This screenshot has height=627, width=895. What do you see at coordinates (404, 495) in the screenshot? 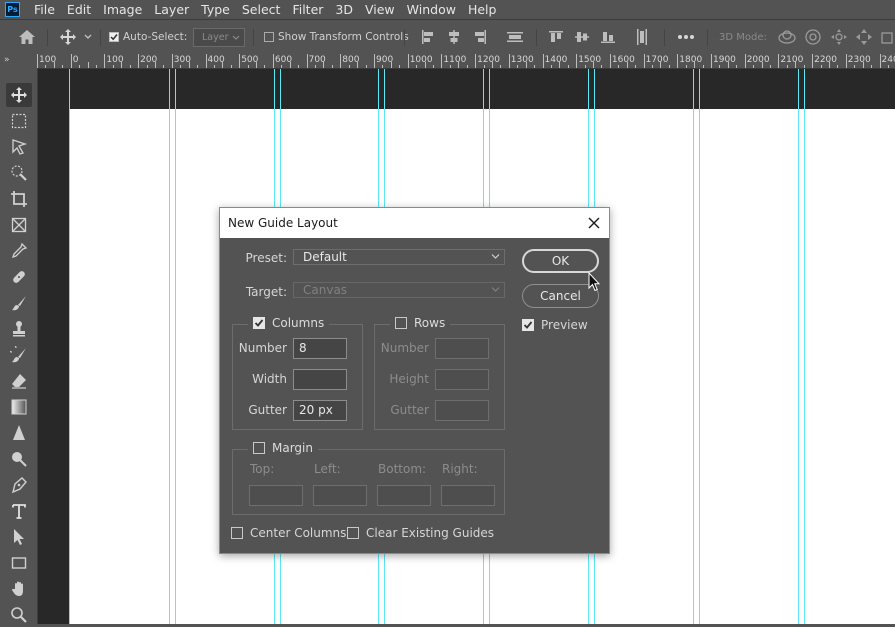
I see `margin-bottom-input` at bounding box center [404, 495].